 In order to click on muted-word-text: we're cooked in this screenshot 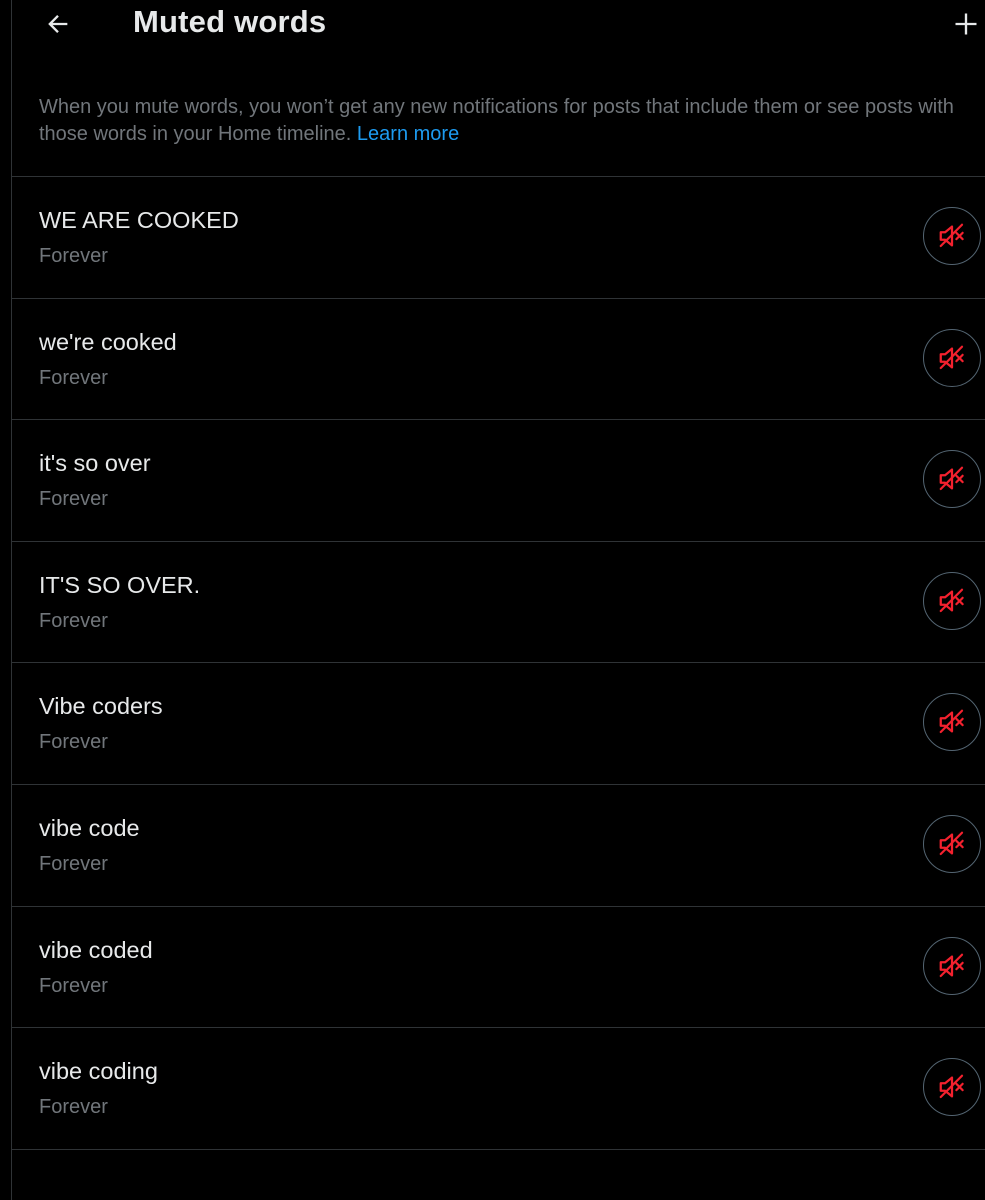, I will do `click(108, 341)`.